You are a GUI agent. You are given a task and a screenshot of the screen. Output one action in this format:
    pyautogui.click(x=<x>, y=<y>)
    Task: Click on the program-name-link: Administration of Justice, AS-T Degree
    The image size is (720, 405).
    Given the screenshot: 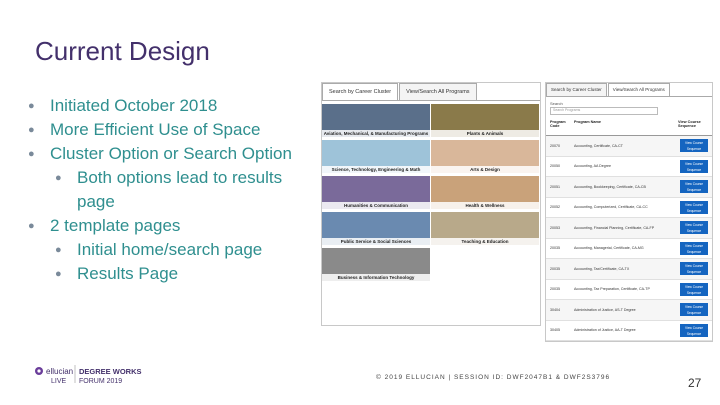 What is the action you would take?
    pyautogui.click(x=627, y=310)
    